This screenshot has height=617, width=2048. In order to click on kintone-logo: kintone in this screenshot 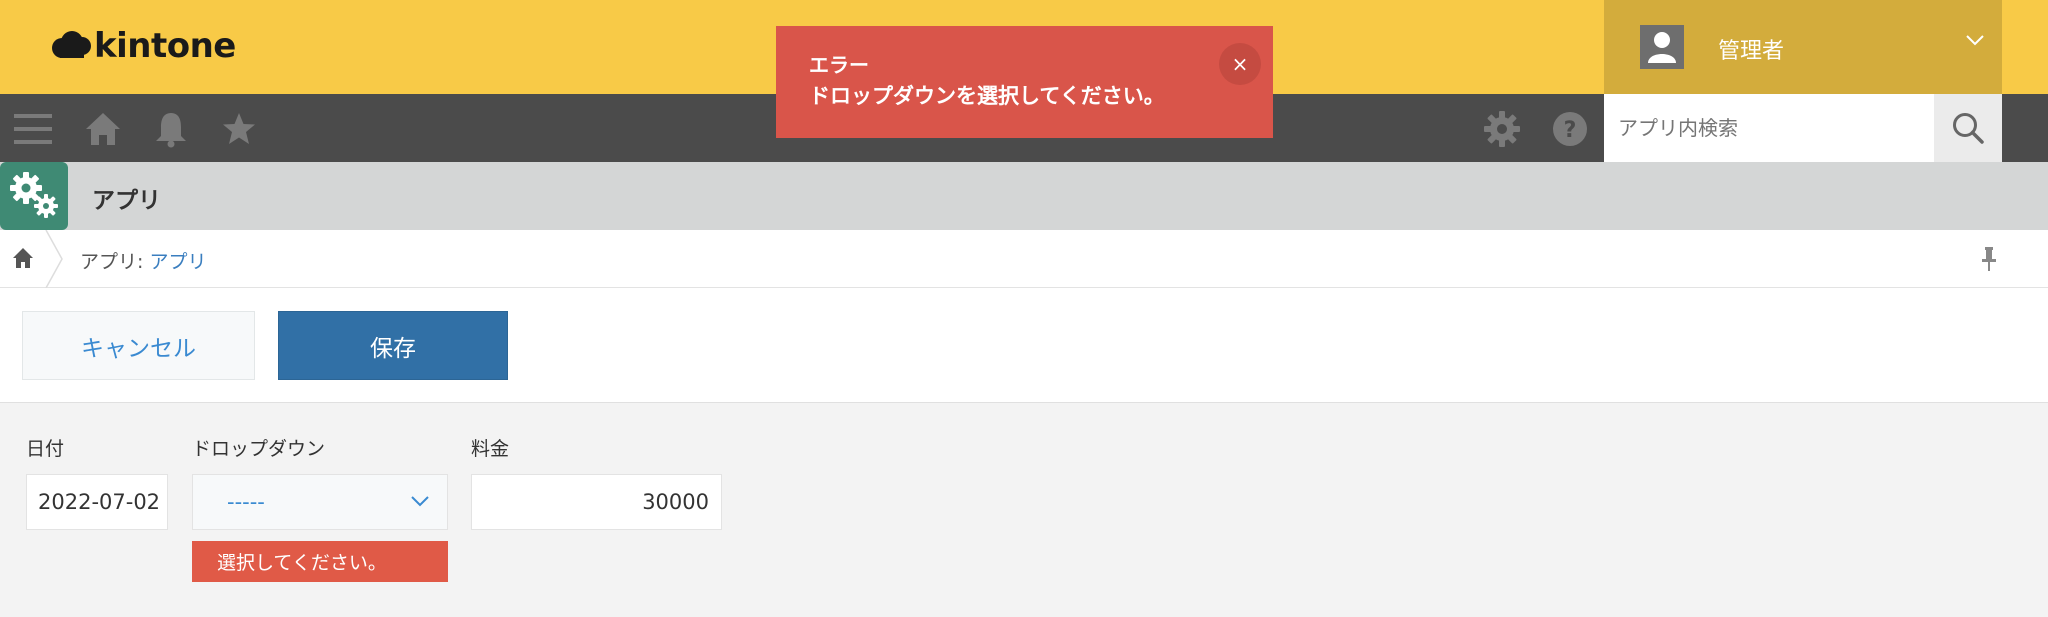, I will do `click(143, 46)`.